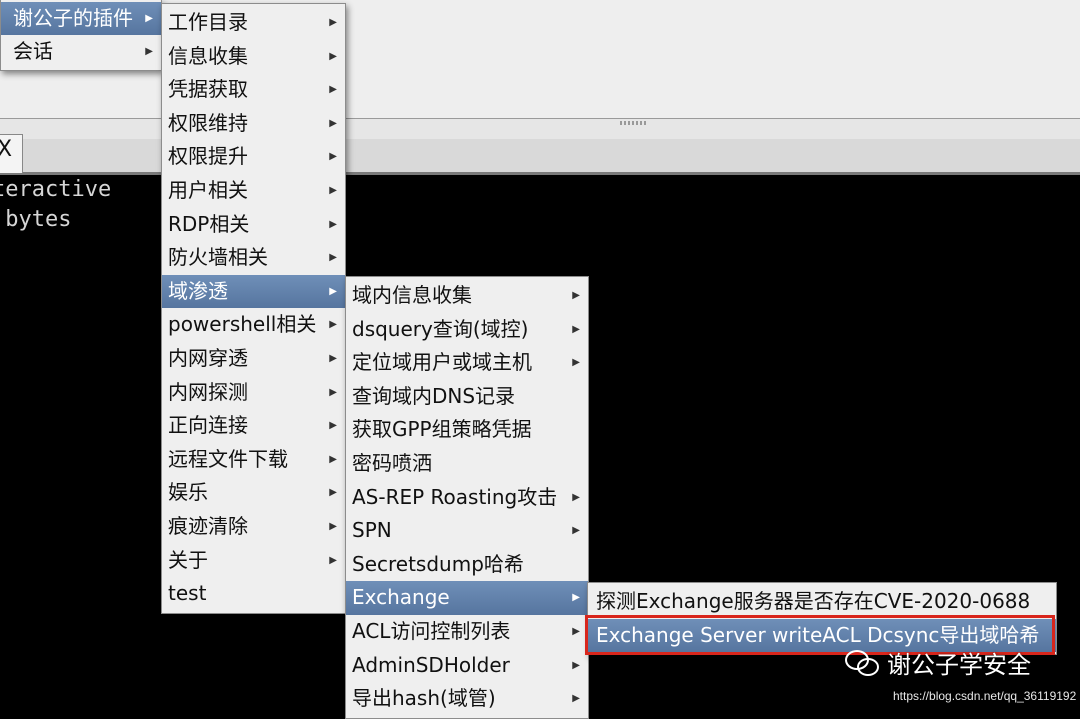 The height and width of the screenshot is (719, 1080). I want to click on menu-item: 域内信息收集 ▶, so click(467, 296).